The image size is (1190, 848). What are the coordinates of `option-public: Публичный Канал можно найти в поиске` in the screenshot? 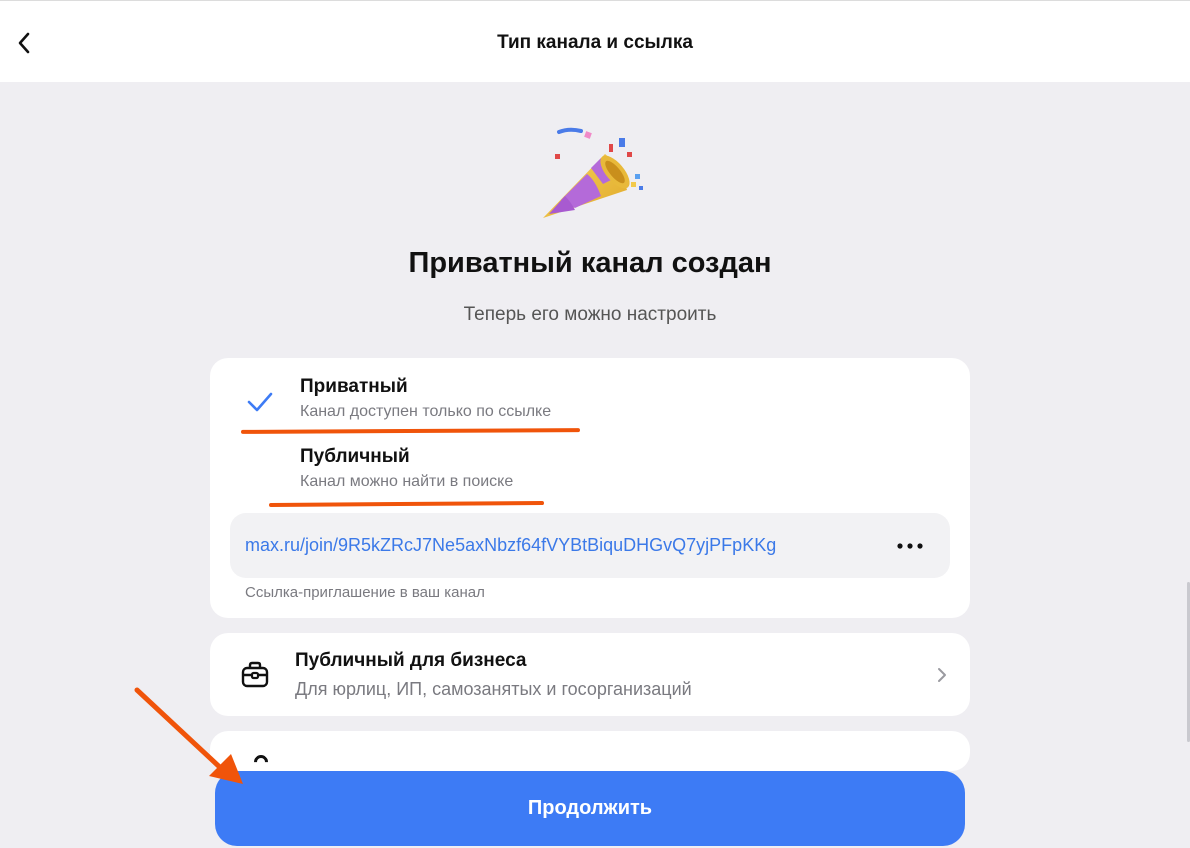 It's located at (590, 471).